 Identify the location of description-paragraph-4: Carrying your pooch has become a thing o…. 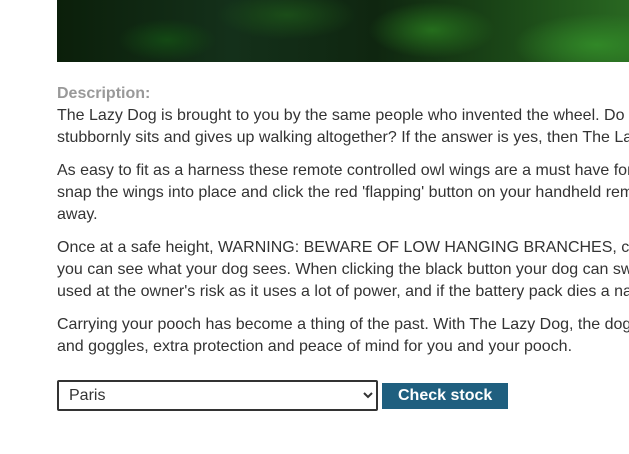
(343, 336).